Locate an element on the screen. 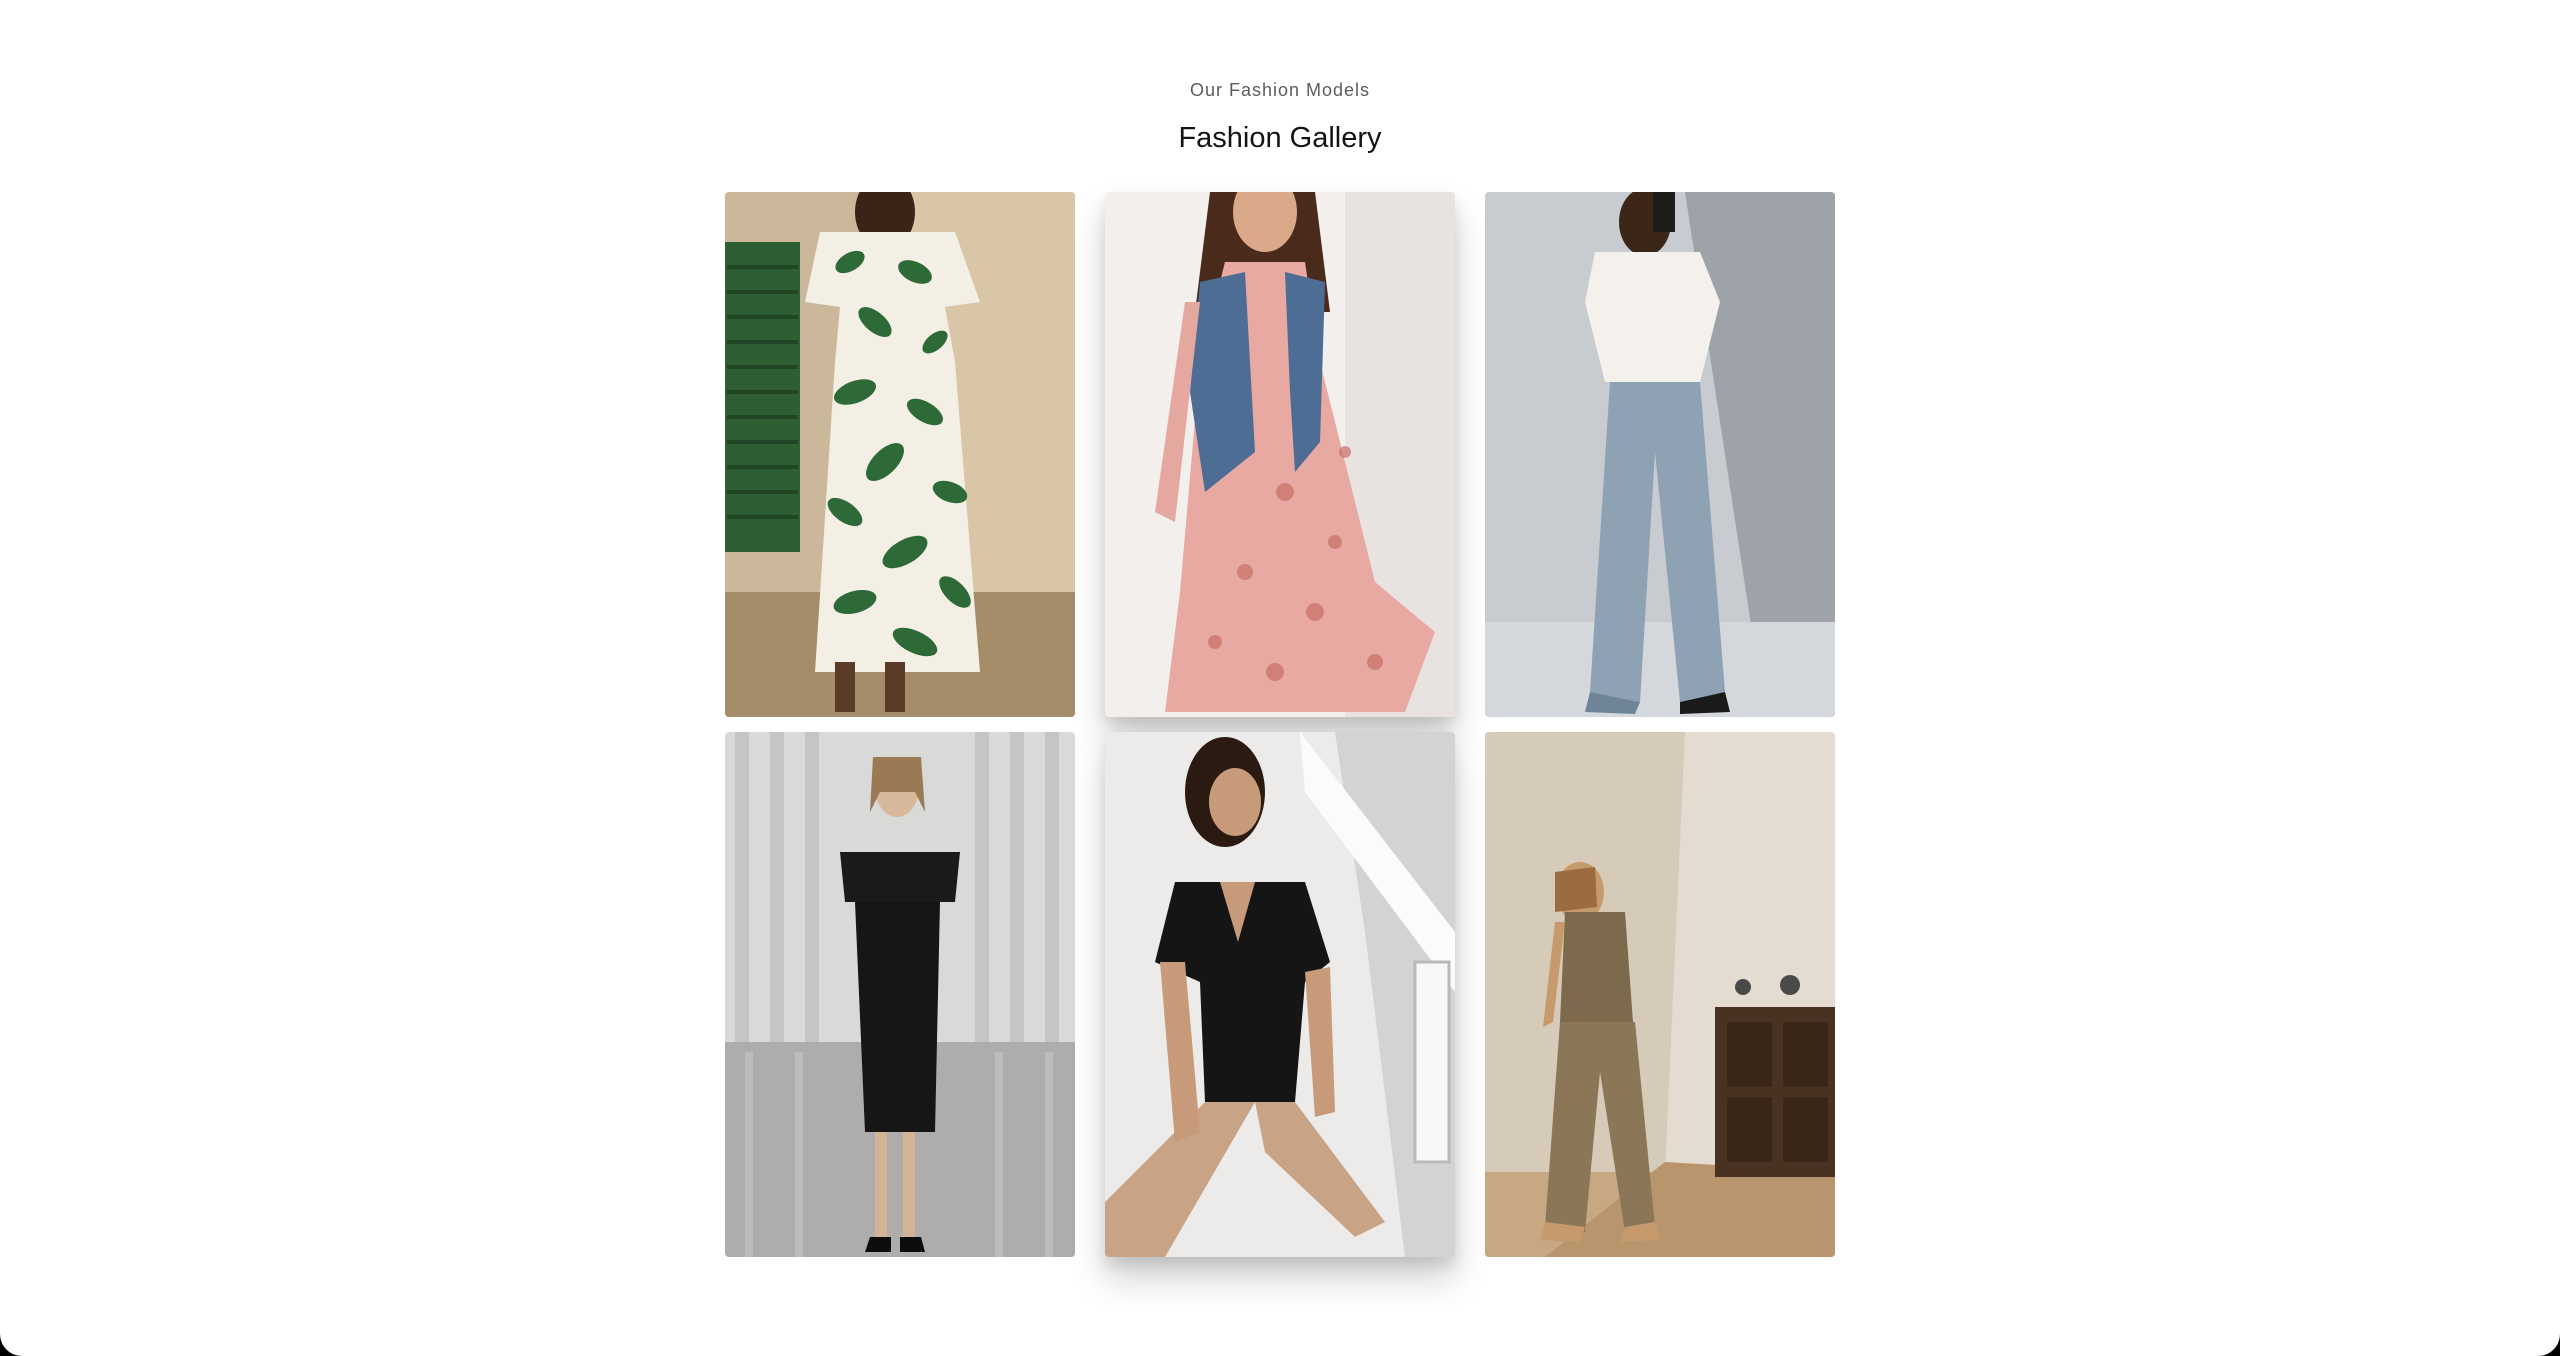  page-title: Fashion Gallery is located at coordinates (1280, 138).